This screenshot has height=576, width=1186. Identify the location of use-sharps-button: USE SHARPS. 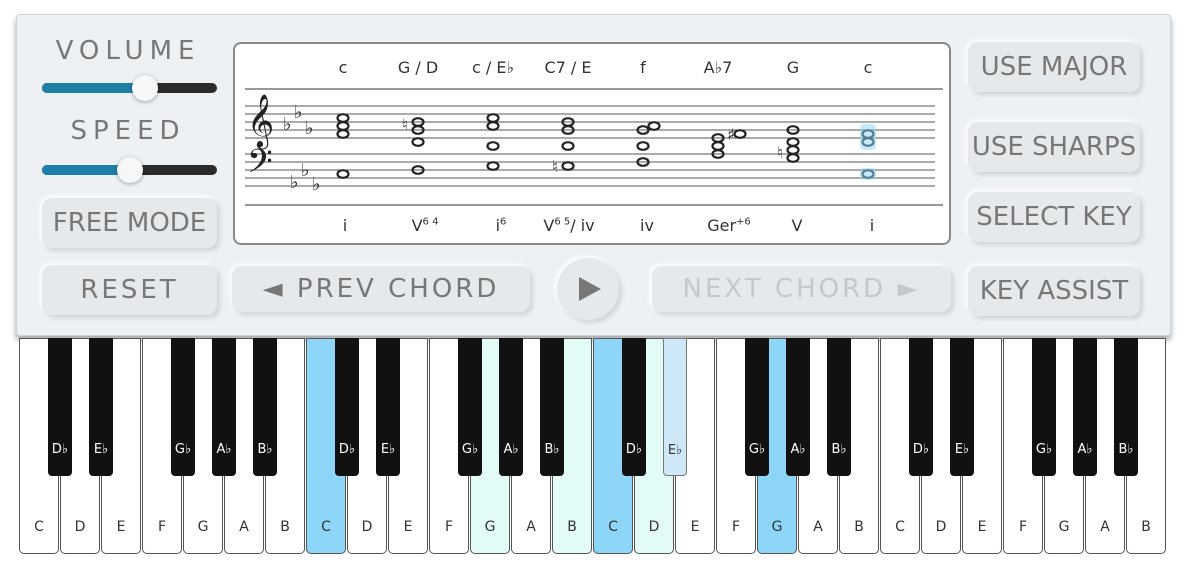
(1054, 147).